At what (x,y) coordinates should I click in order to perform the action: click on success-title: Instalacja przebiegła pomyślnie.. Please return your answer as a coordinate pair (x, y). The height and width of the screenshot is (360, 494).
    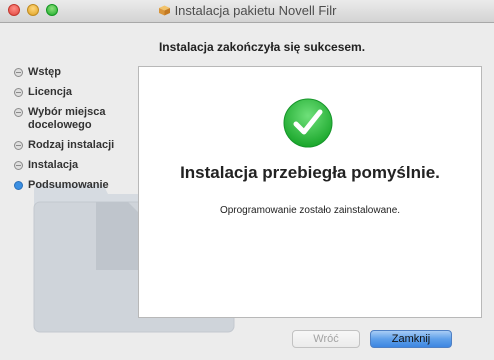
    Looking at the image, I should click on (310, 172).